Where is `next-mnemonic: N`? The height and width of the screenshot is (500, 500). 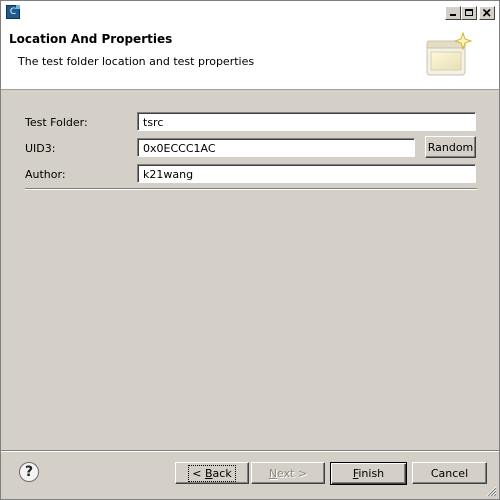
next-mnemonic: N is located at coordinates (273, 473).